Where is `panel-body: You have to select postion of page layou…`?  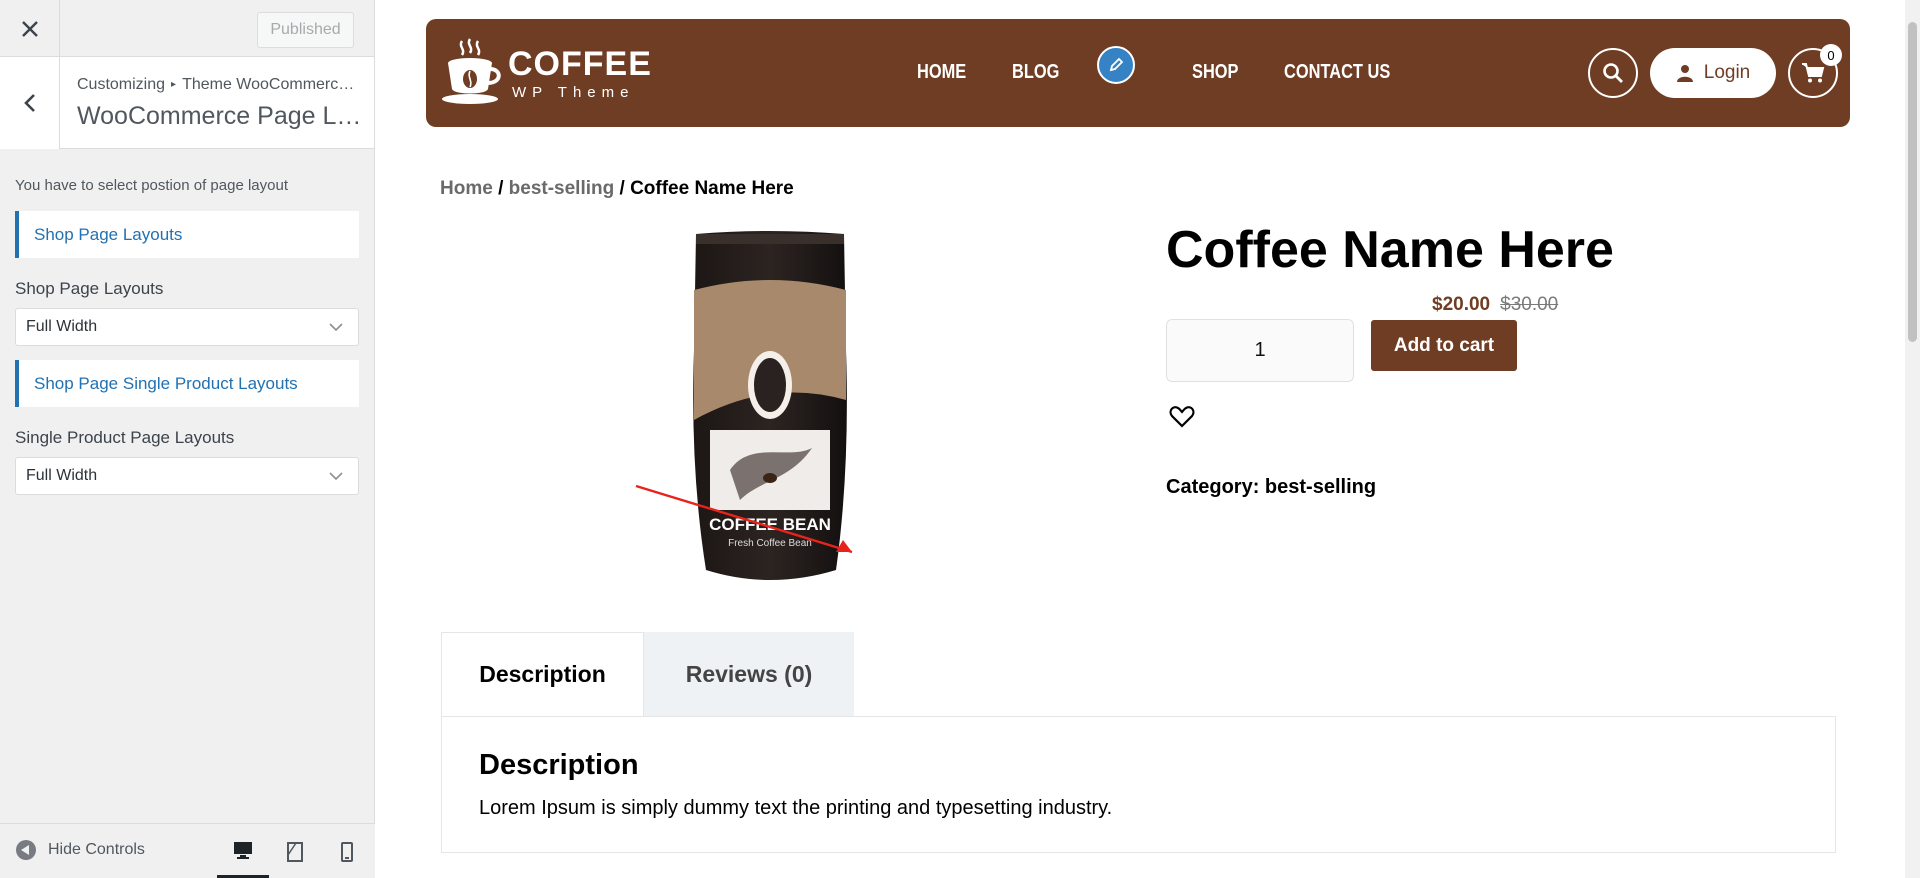
panel-body: You have to select postion of page layou… is located at coordinates (187, 322).